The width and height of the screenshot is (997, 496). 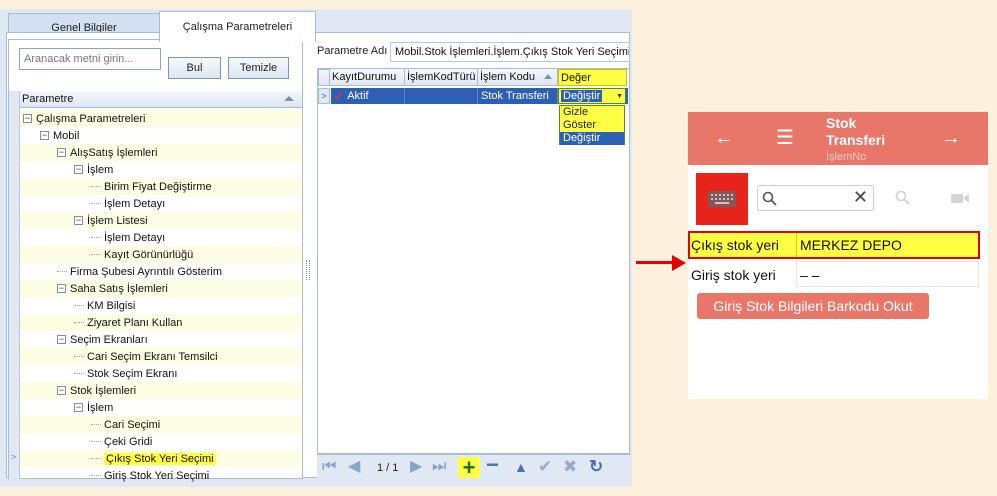 I want to click on field-giris-stok-yeri, so click(x=887, y=274).